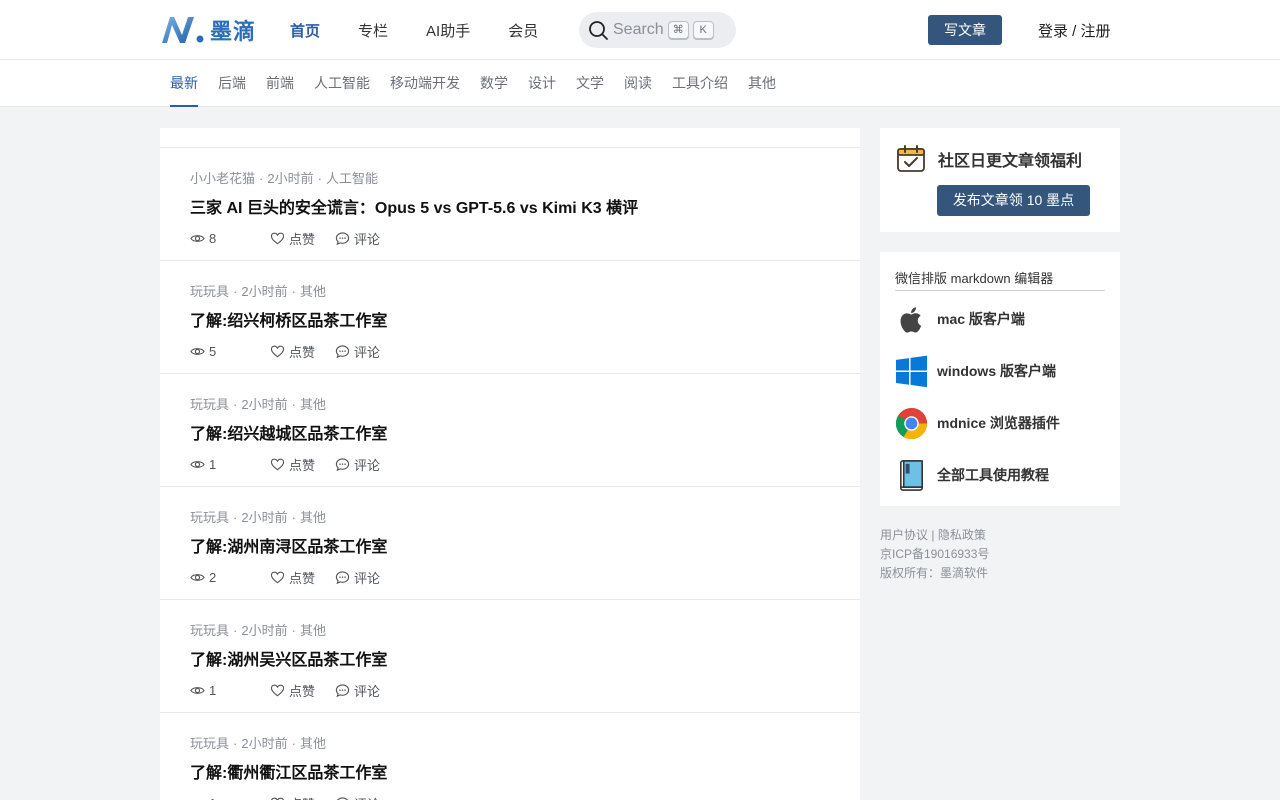 Image resolution: width=1280 pixels, height=800 pixels. What do you see at coordinates (590, 83) in the screenshot?
I see `tab-literature: 文学` at bounding box center [590, 83].